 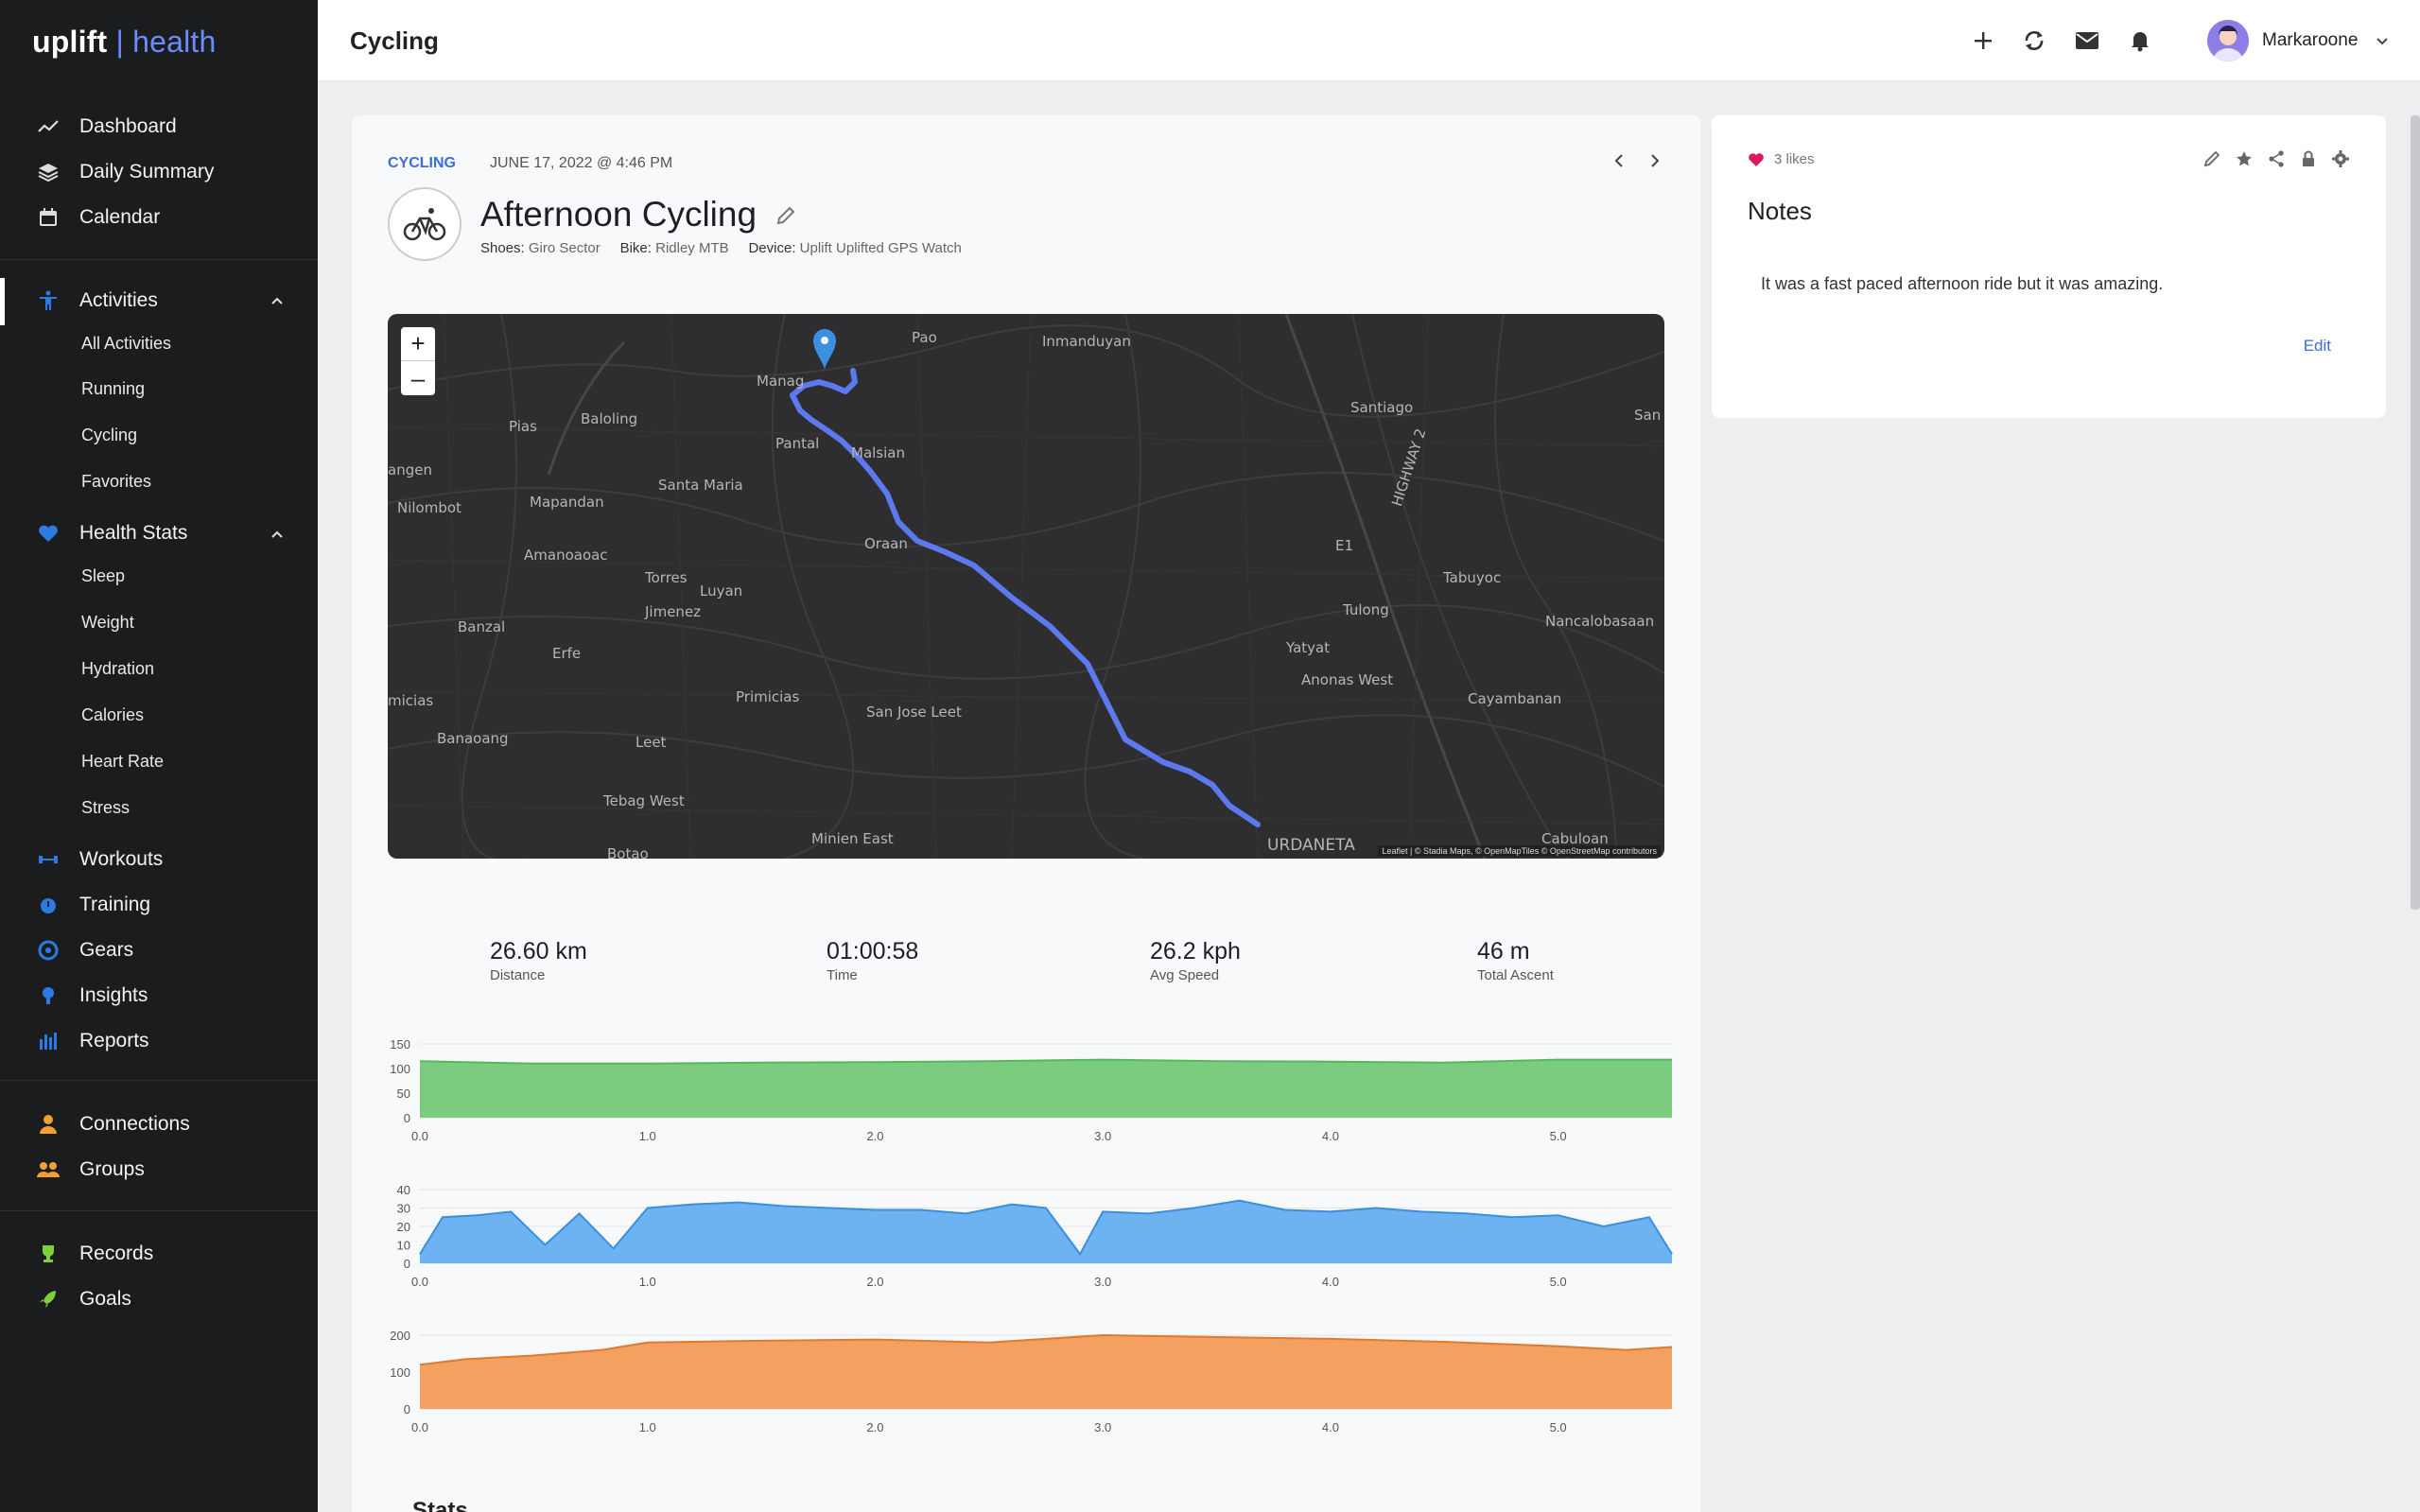 I want to click on sidebar-subitem-weight: Weight, so click(x=108, y=622).